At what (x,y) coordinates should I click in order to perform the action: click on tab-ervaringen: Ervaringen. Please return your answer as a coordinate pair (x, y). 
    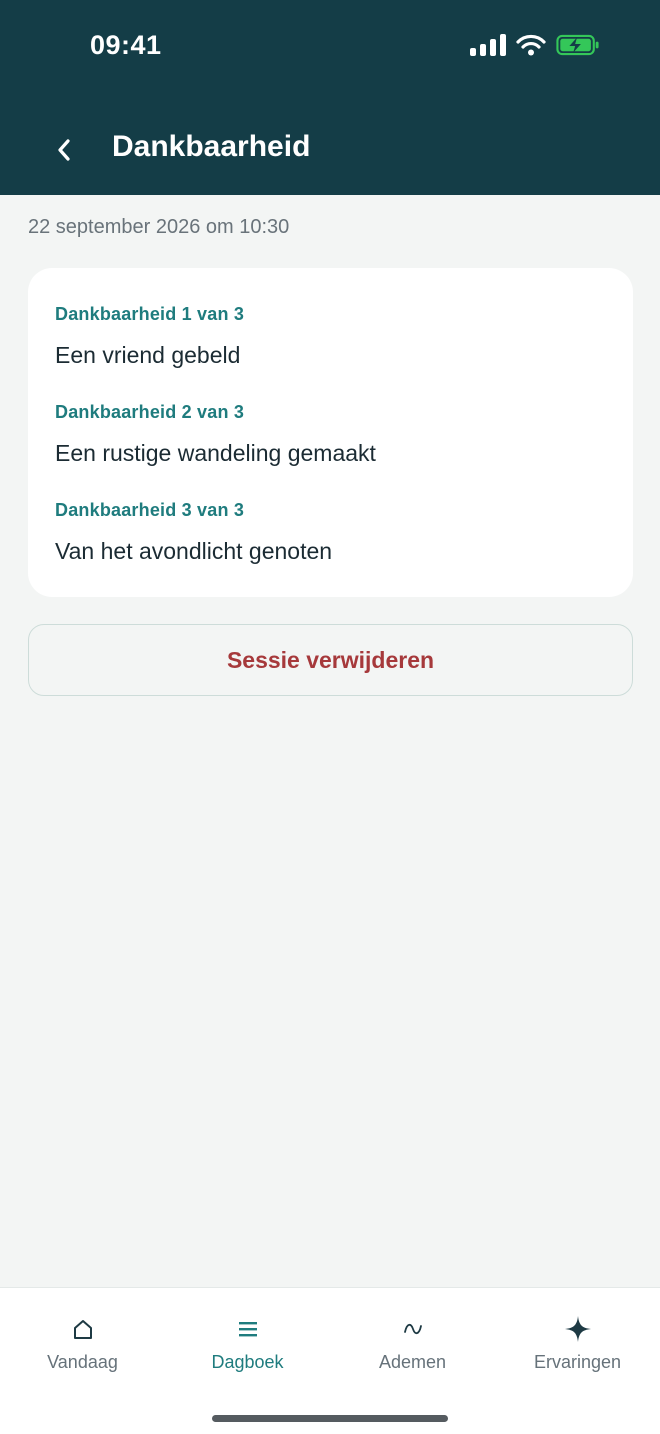
    Looking at the image, I should click on (577, 1349).